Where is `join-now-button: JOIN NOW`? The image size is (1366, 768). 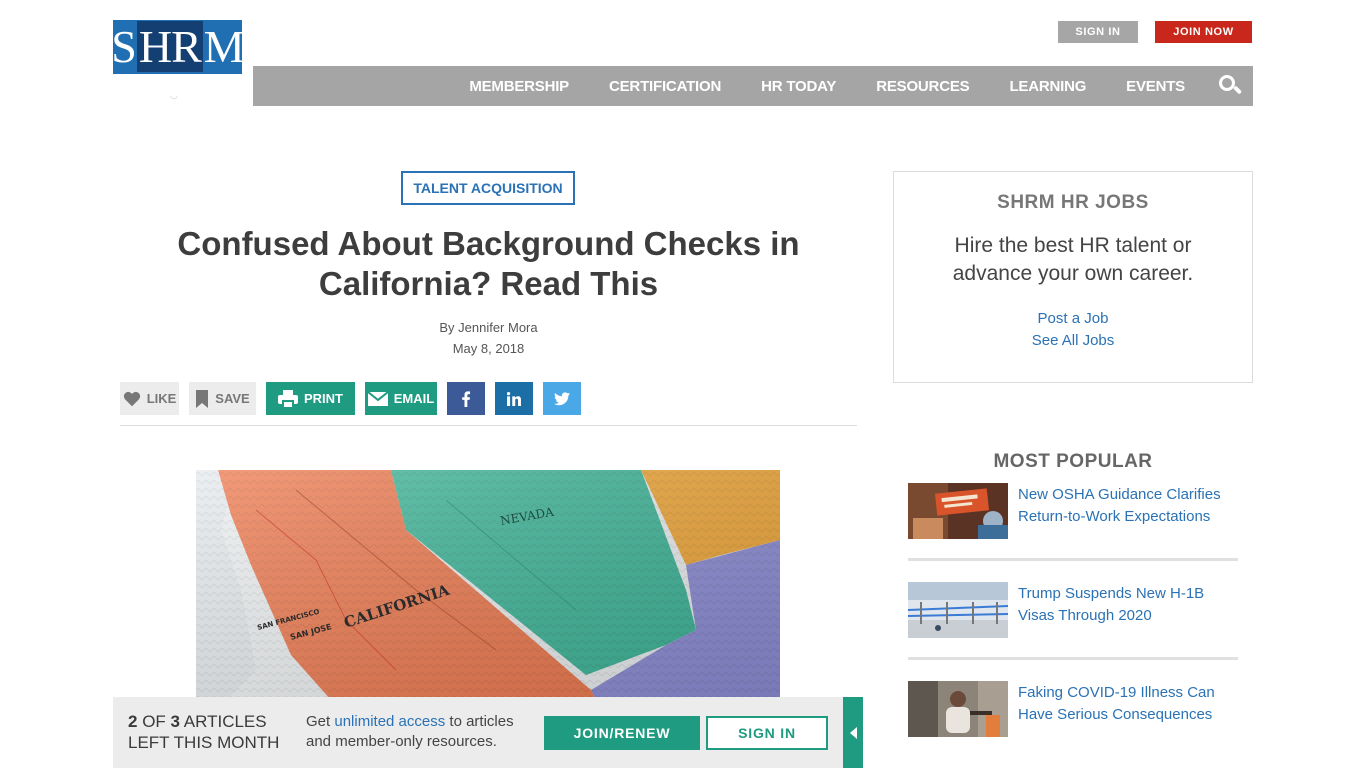 join-now-button: JOIN NOW is located at coordinates (1203, 32).